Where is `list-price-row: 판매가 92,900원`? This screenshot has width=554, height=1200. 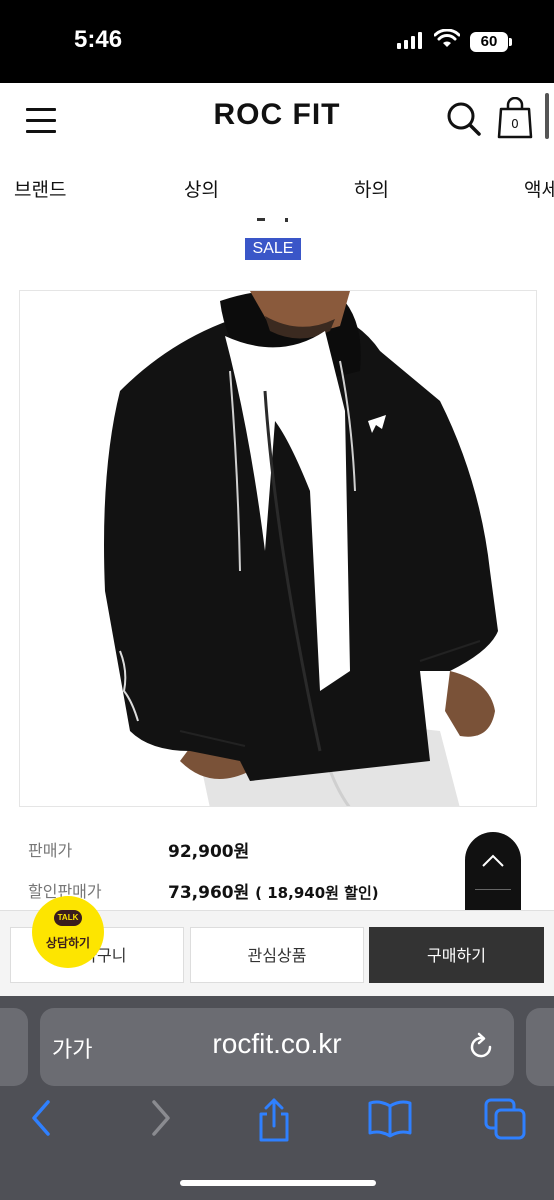
list-price-row: 판매가 92,900원 is located at coordinates (238, 852).